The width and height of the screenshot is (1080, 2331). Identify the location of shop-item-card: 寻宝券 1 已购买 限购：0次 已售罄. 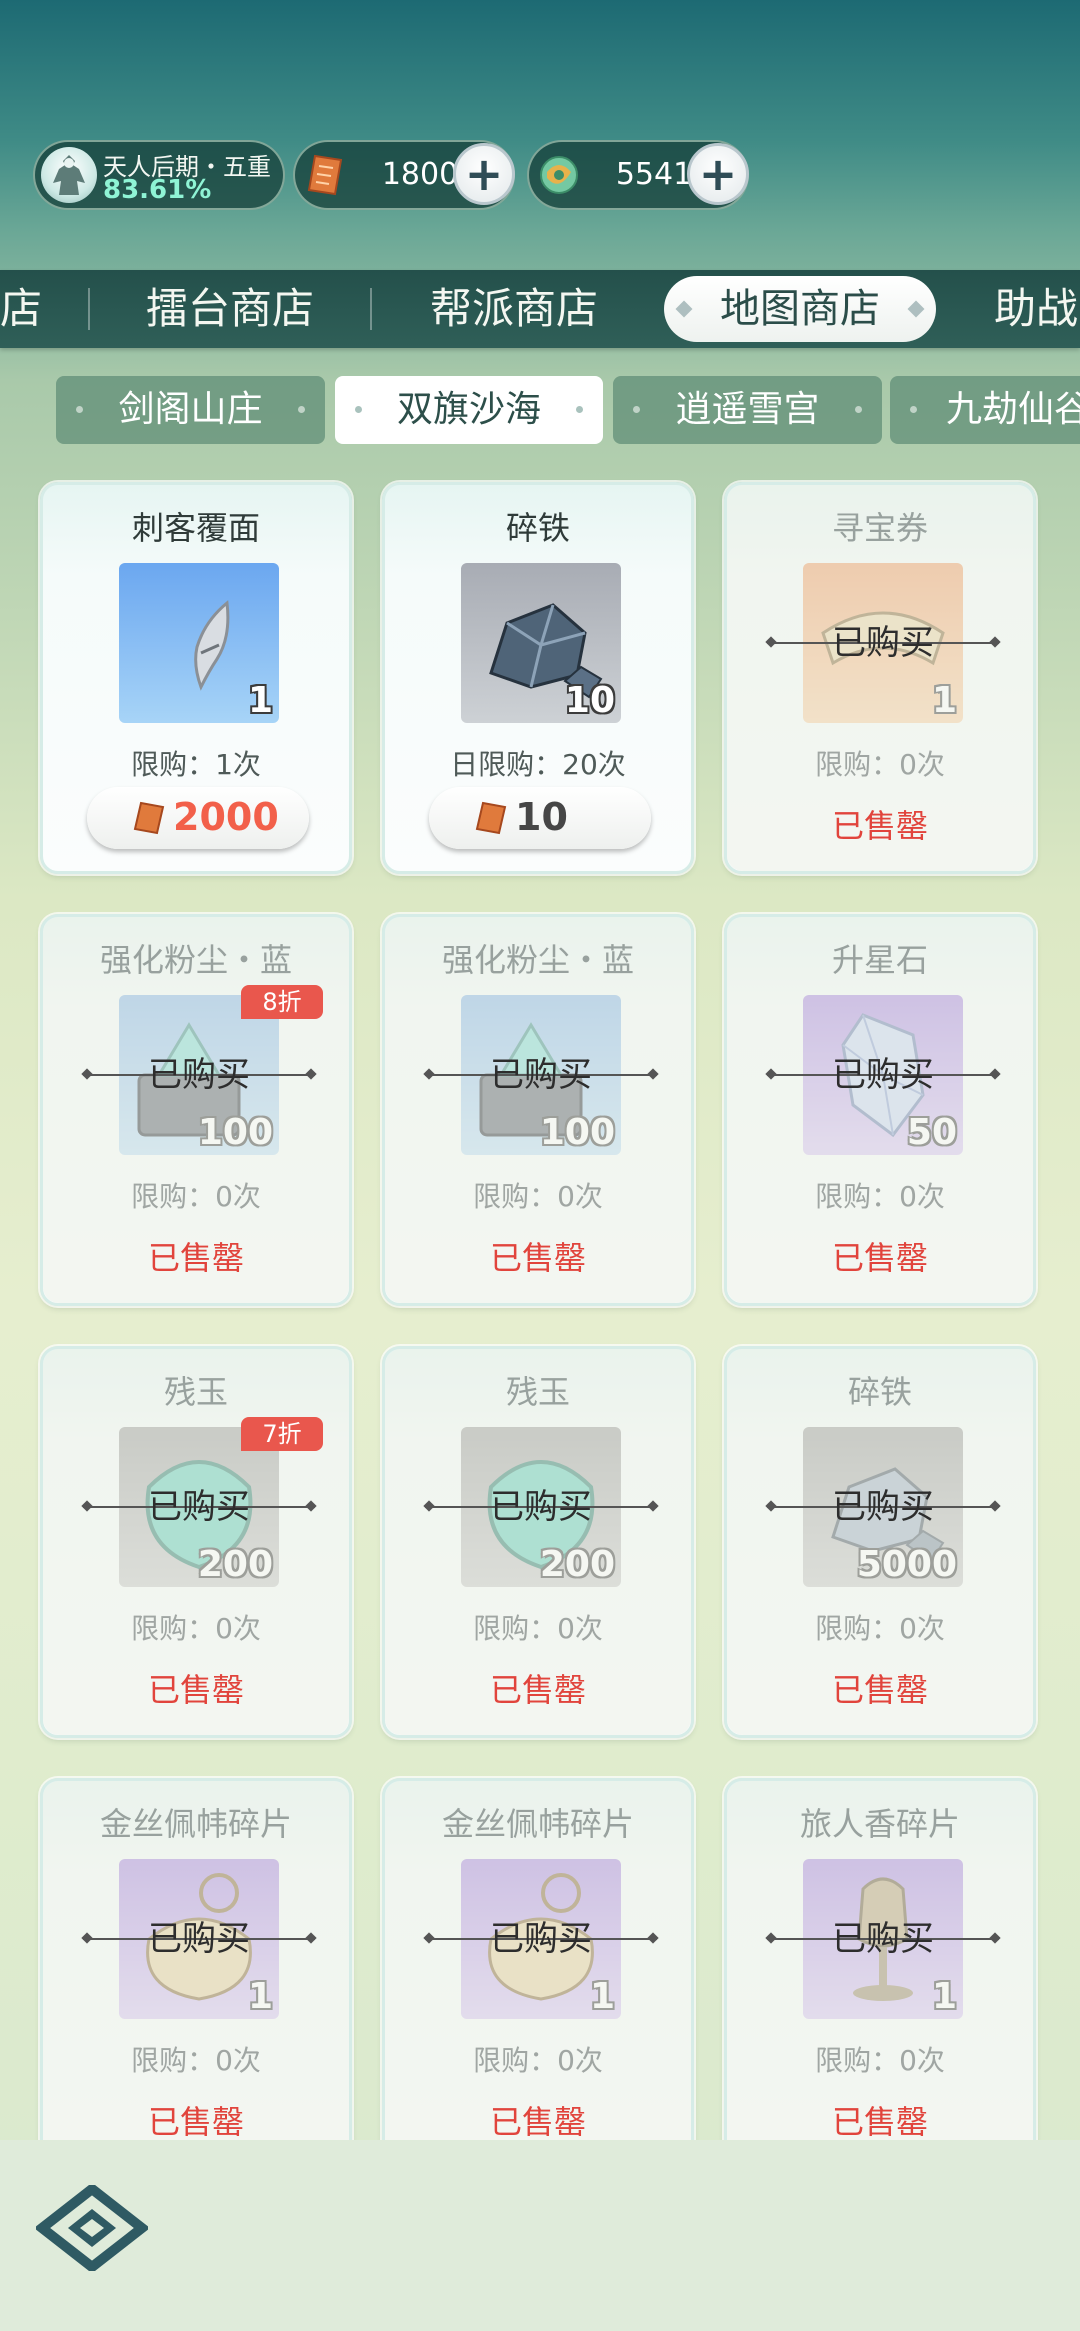
(880, 678).